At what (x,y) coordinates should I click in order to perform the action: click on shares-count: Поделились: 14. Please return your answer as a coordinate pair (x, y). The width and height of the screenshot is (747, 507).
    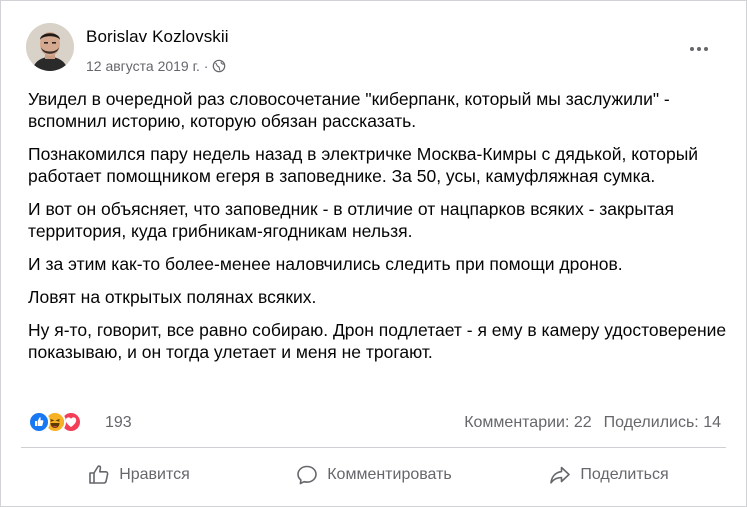
    Looking at the image, I should click on (662, 423).